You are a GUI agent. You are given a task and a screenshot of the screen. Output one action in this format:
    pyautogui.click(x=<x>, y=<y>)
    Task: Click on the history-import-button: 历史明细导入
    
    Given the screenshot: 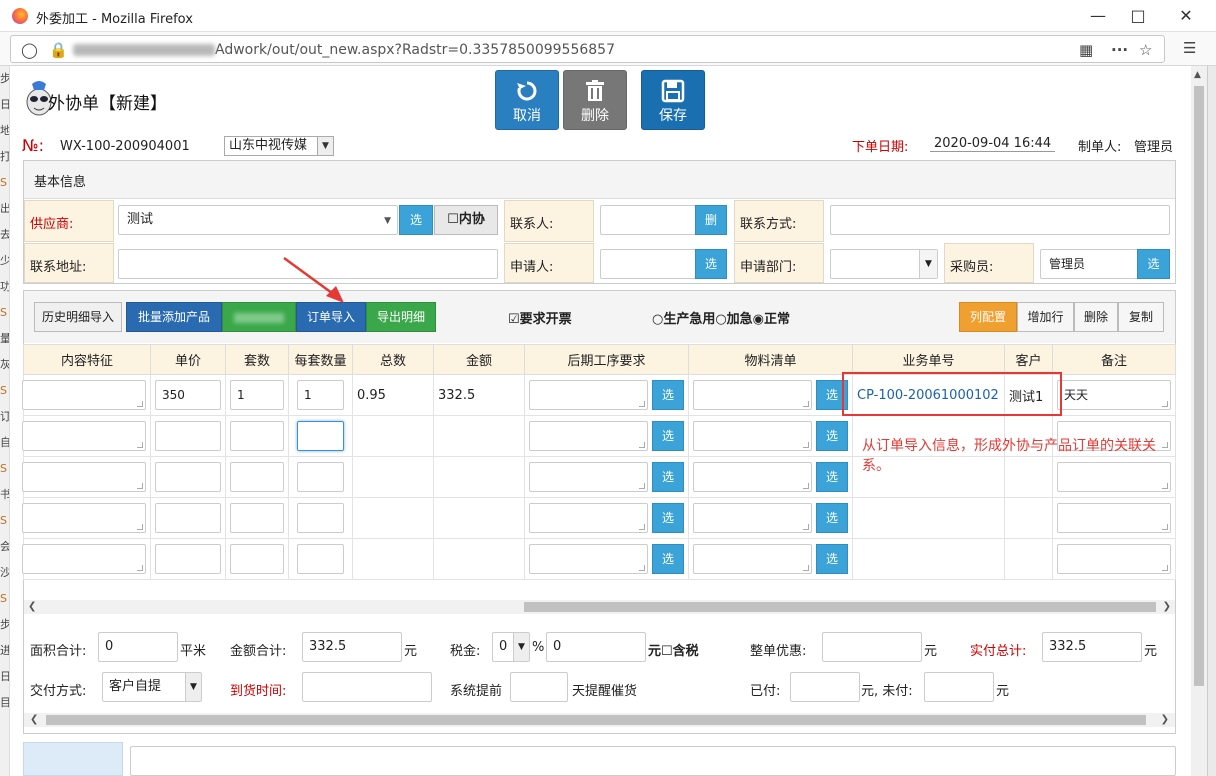 What is the action you would take?
    pyautogui.click(x=78, y=317)
    